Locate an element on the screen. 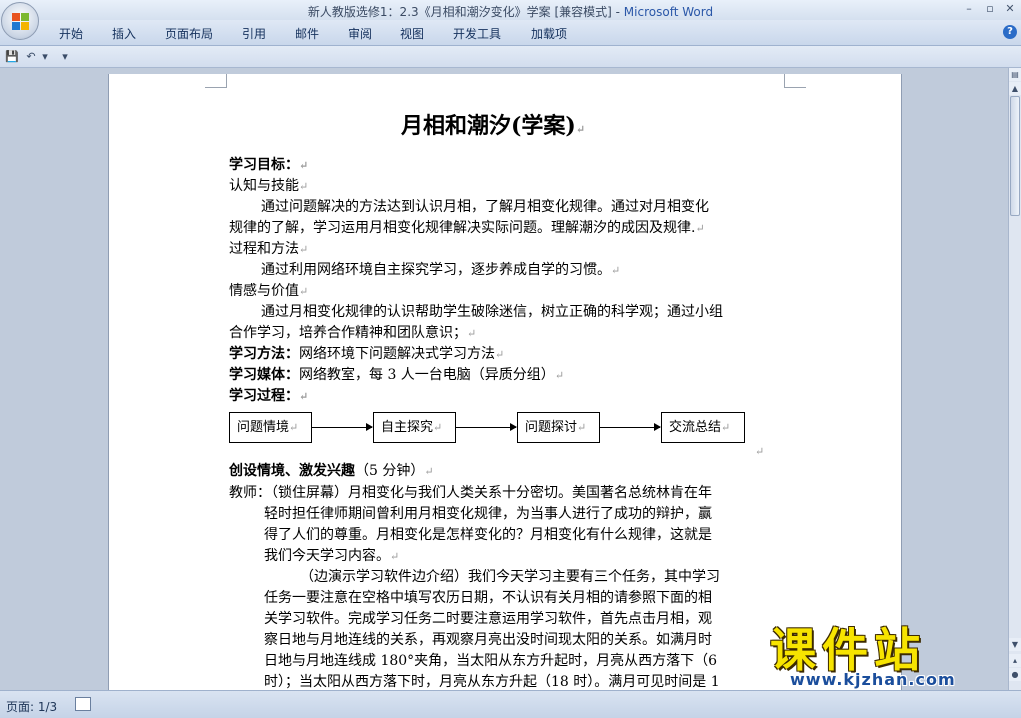 Image resolution: width=1021 pixels, height=718 pixels. help-icon: ? is located at coordinates (1010, 32).